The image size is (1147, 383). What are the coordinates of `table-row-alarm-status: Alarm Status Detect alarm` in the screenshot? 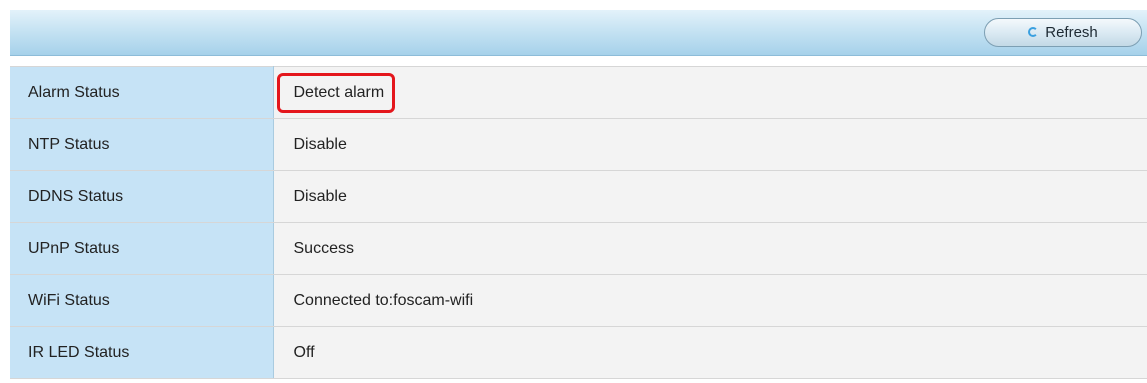 It's located at (578, 92).